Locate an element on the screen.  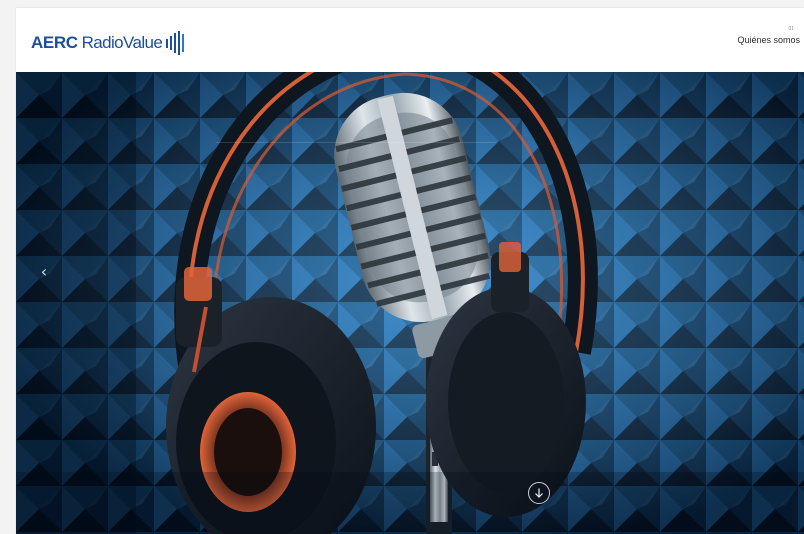
nav-quienes-somos: 01 Quiénes somos is located at coordinates (755, 40).